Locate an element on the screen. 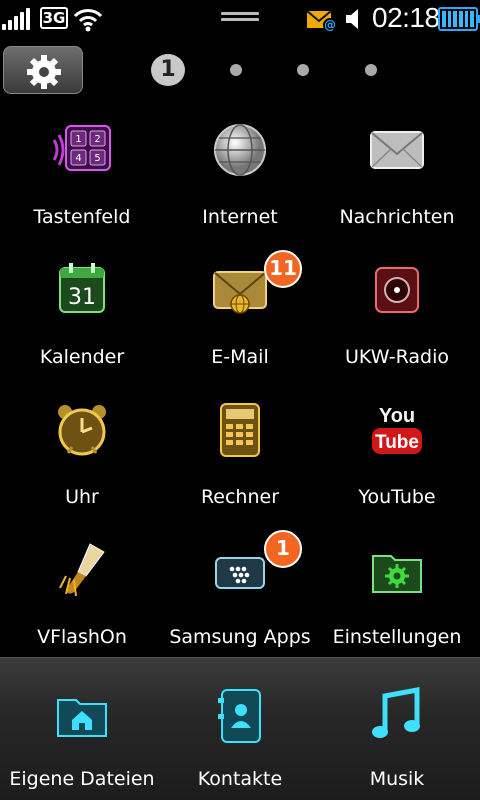 The height and width of the screenshot is (800, 480). svg-text: 31 is located at coordinates (82, 297).